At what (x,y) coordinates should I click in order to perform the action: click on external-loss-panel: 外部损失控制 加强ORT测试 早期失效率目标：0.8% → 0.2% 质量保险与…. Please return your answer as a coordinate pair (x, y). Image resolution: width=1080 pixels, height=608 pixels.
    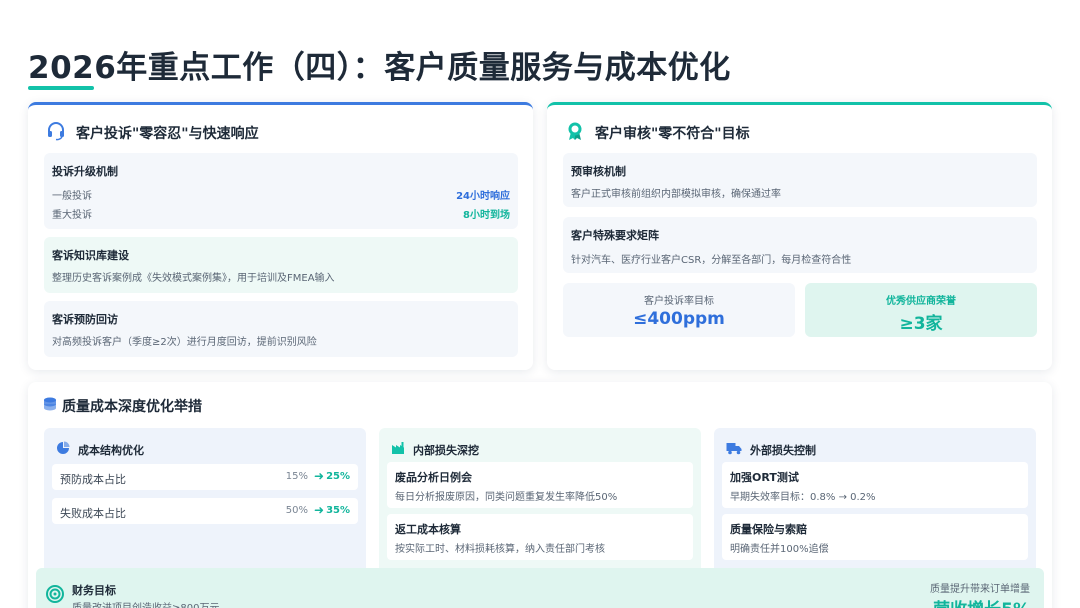
    Looking at the image, I should click on (875, 503).